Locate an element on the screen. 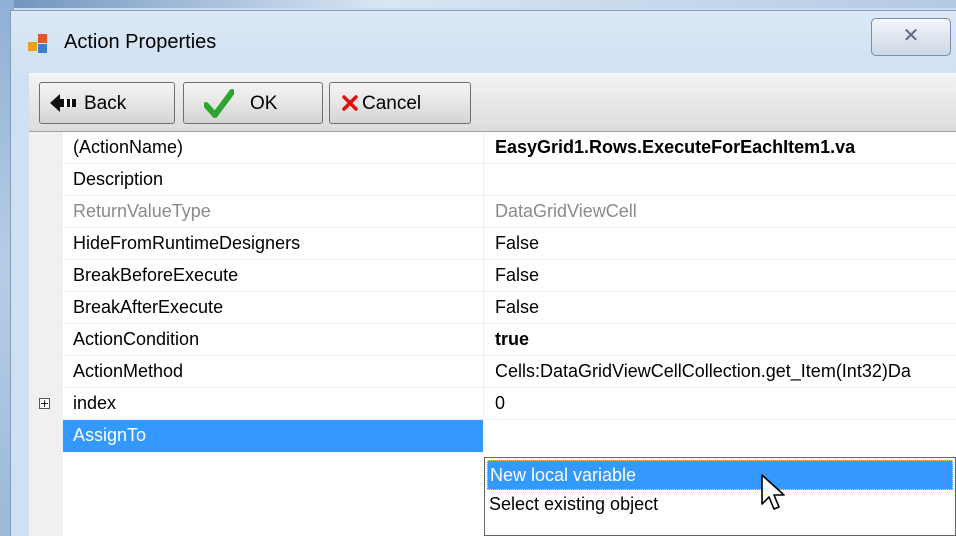 This screenshot has height=536, width=956. mouse-pointer-icon is located at coordinates (773, 492).